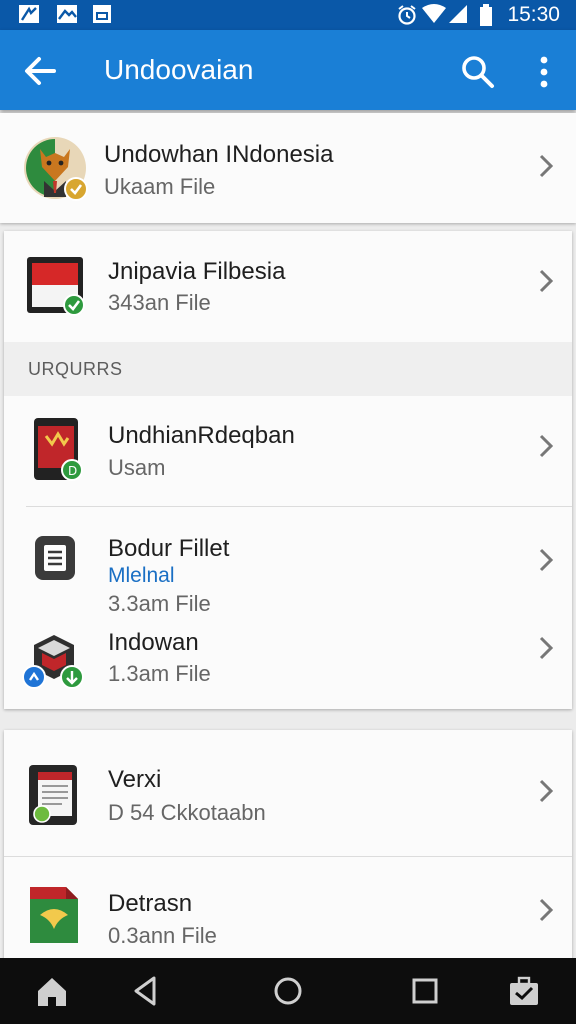 The height and width of the screenshot is (1024, 576). What do you see at coordinates (478, 72) in the screenshot?
I see `search-icon` at bounding box center [478, 72].